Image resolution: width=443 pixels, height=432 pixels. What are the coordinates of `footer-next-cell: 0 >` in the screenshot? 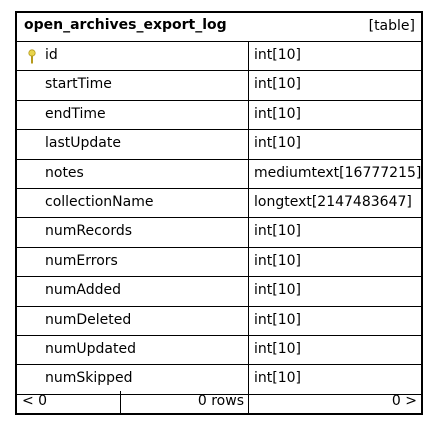 It's located at (335, 402).